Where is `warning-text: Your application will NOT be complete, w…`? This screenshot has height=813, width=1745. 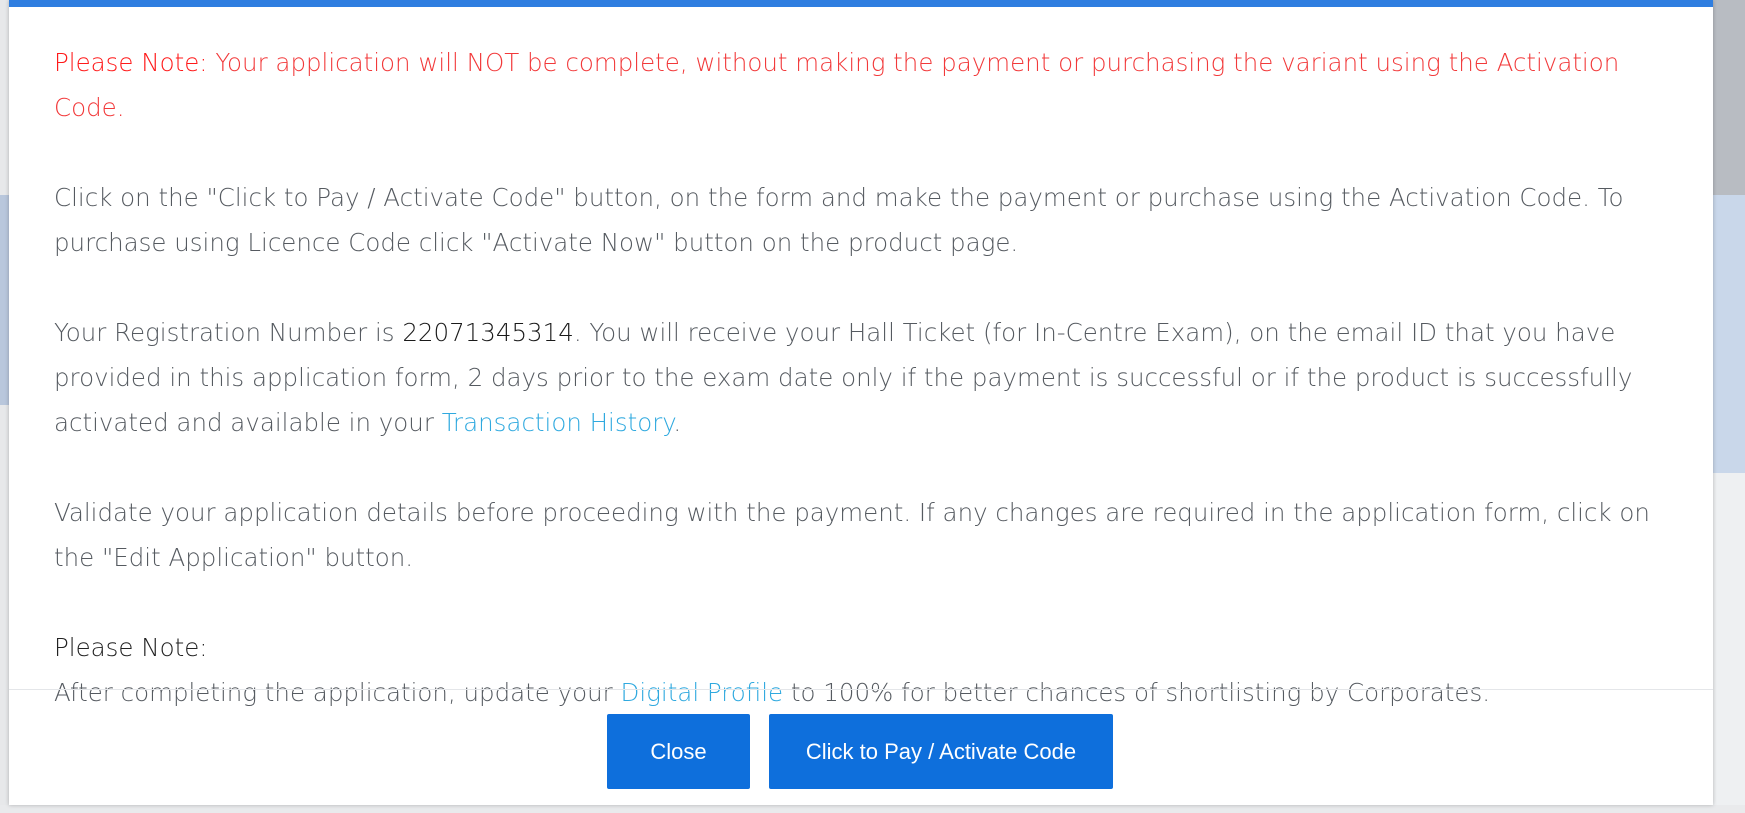
warning-text: Your application will NOT be complete, w… is located at coordinates (837, 85).